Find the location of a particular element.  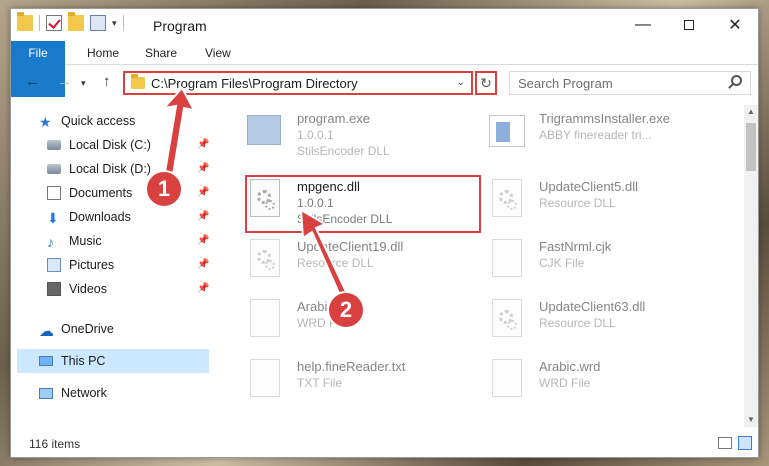

list-item: Arabic.wrd WRD File is located at coordinates (603, 383).